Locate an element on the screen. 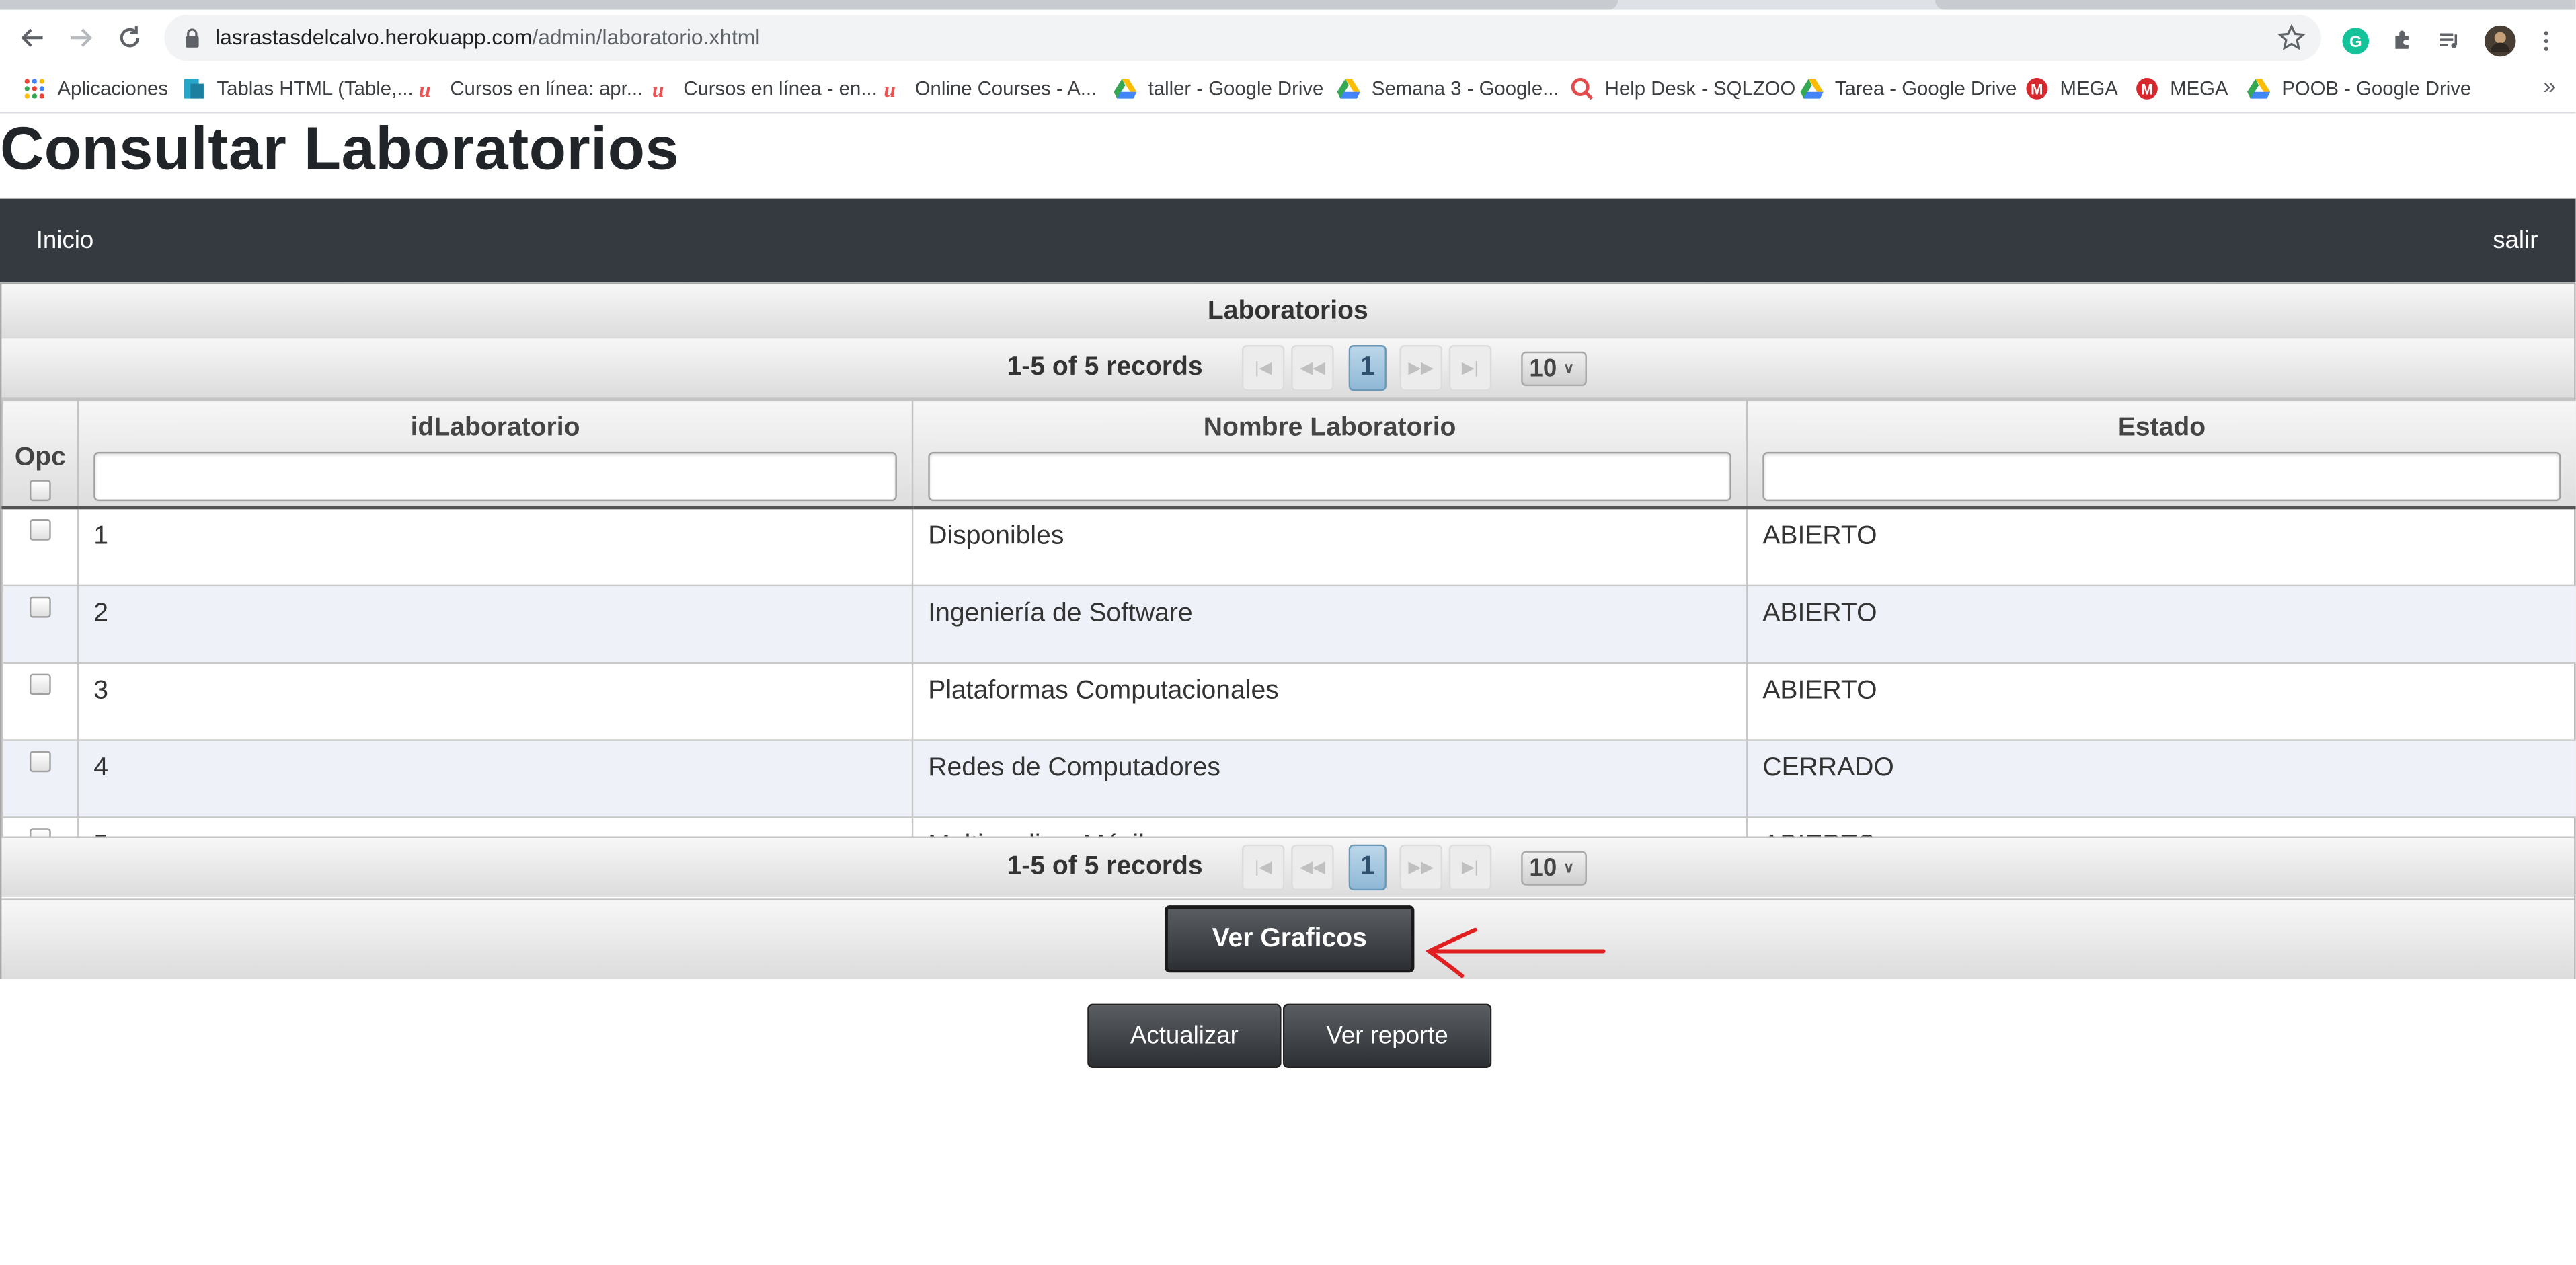  filter-id-input is located at coordinates (495, 476).